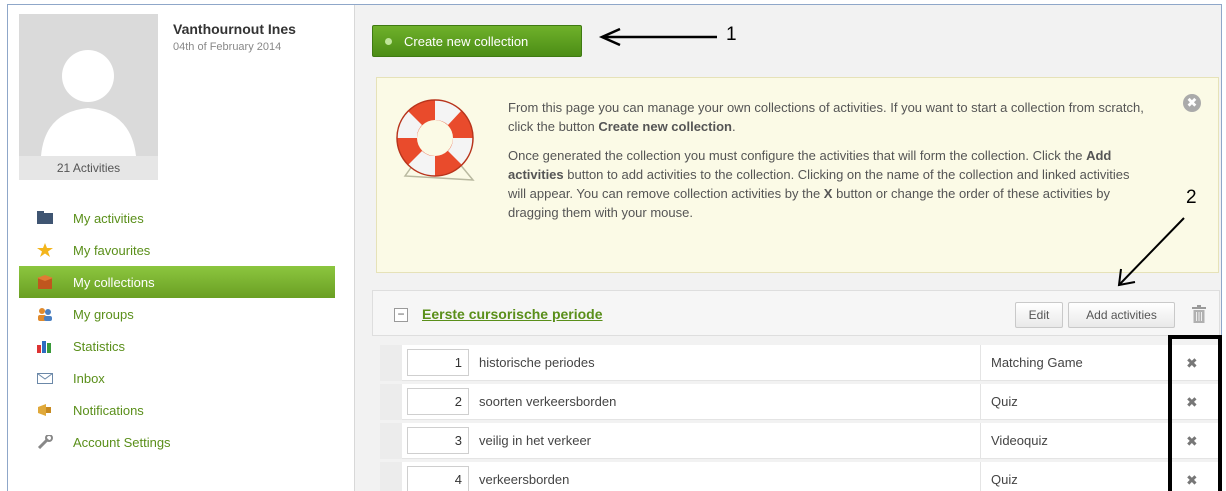 The width and height of the screenshot is (1226, 491). I want to click on annotation-label-2: 2, so click(1191, 197).